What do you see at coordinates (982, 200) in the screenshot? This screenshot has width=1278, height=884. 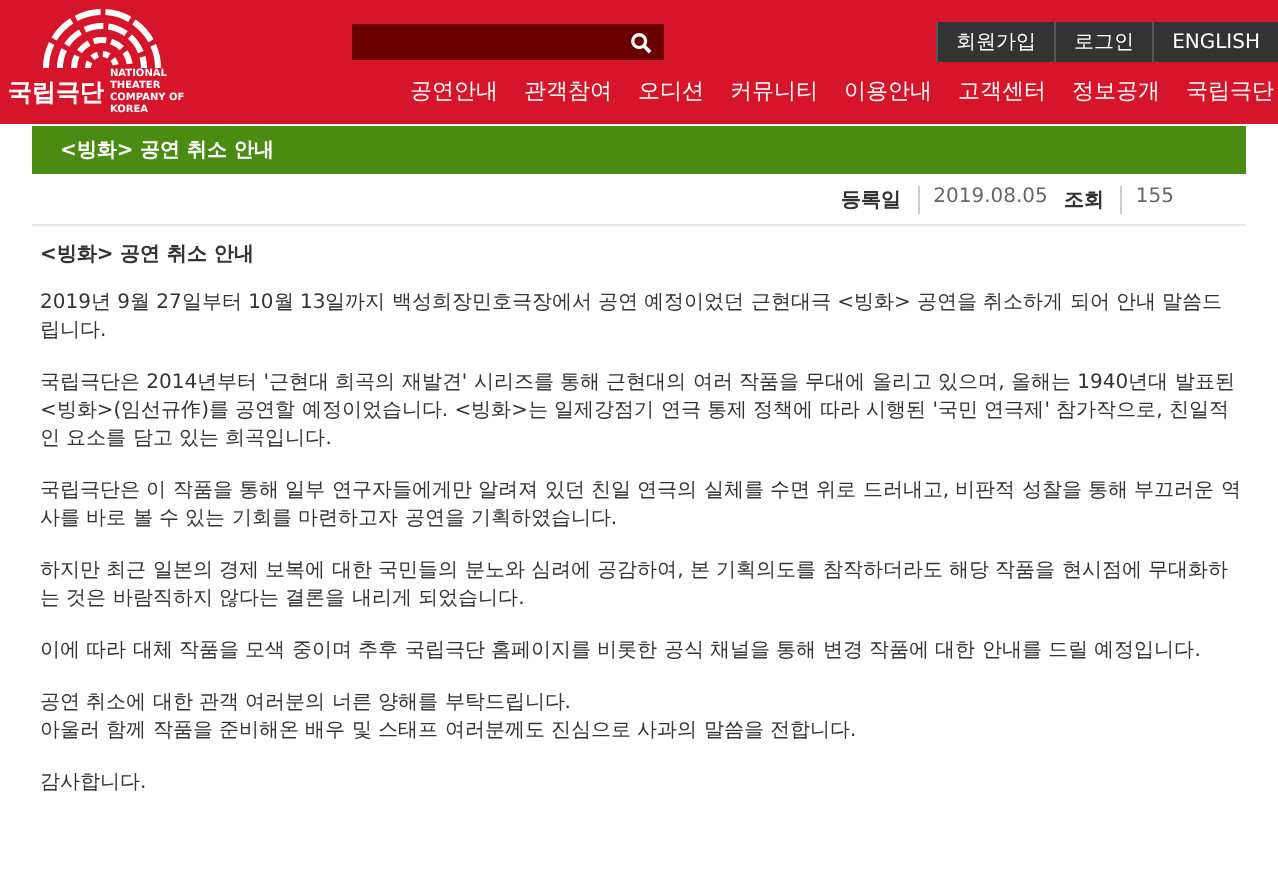 I see `meta-value: 2019.08.05` at bounding box center [982, 200].